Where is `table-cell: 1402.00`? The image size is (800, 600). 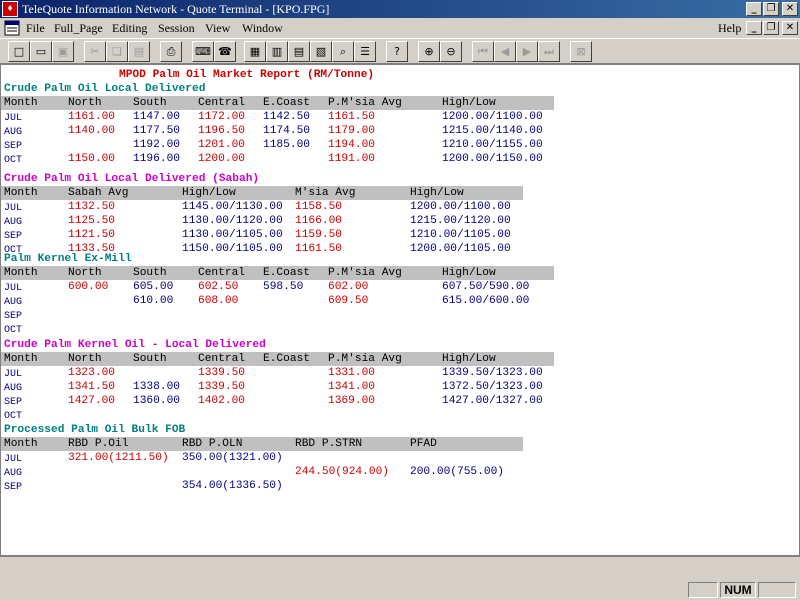
table-cell: 1402.00 is located at coordinates (221, 401).